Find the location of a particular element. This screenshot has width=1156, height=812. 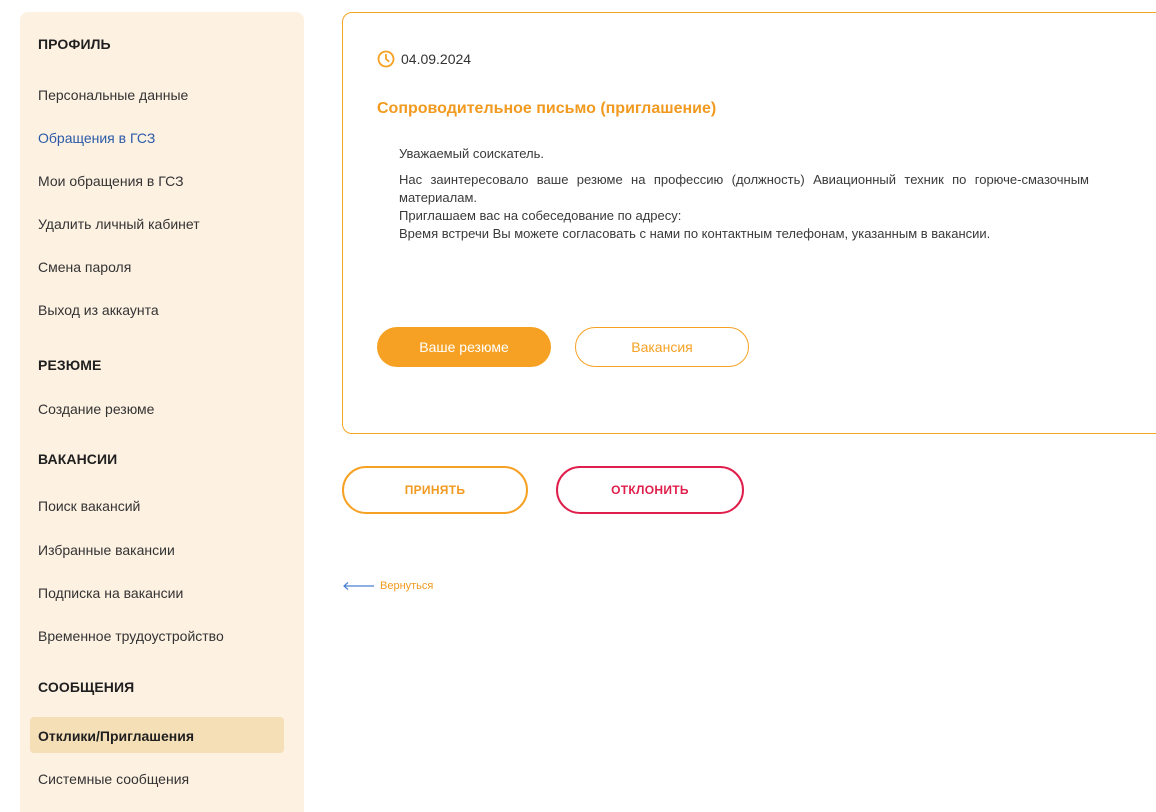

your-resume-button: Ваше резюме is located at coordinates (464, 347).